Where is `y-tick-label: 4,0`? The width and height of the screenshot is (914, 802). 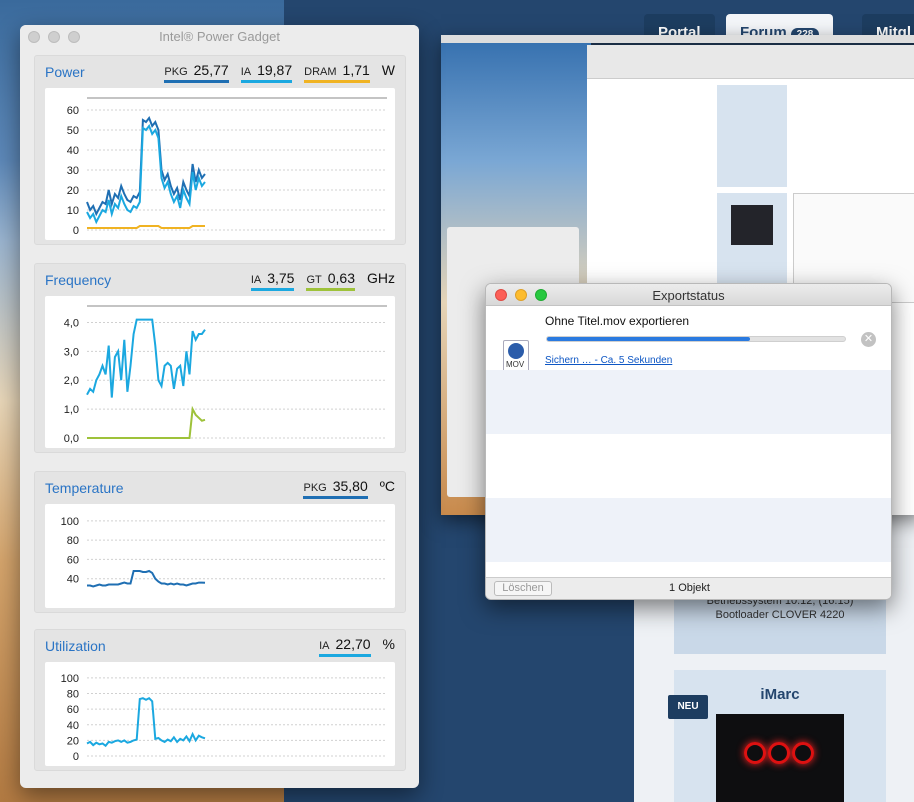 y-tick-label: 4,0 is located at coordinates (71, 323).